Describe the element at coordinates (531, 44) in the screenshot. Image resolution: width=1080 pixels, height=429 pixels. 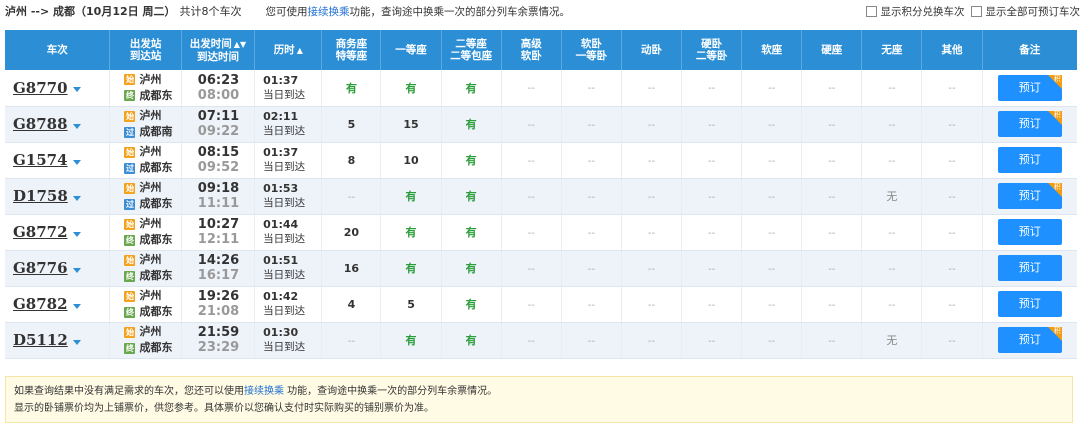
I see `column-header-line1: 高级` at that location.